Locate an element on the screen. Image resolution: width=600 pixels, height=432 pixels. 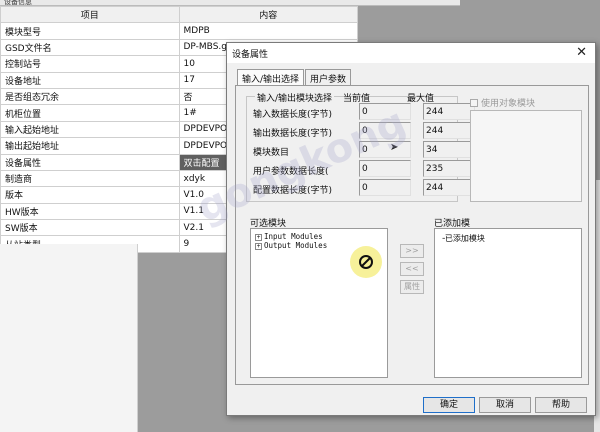
table-header-row: 项目 内容 is located at coordinates (179, 14).